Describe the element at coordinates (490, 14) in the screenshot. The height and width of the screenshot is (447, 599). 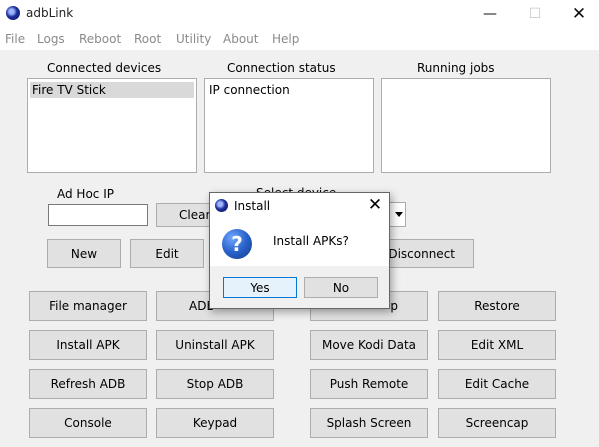
I see `minimize-button: —` at that location.